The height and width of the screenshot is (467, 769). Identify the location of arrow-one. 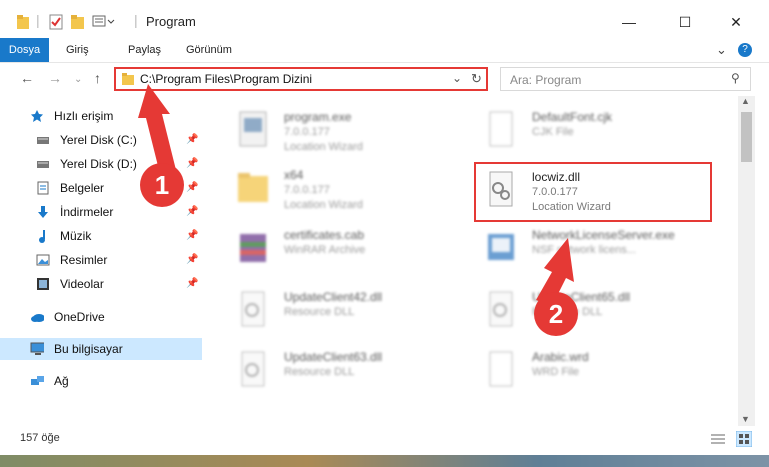
(157, 129).